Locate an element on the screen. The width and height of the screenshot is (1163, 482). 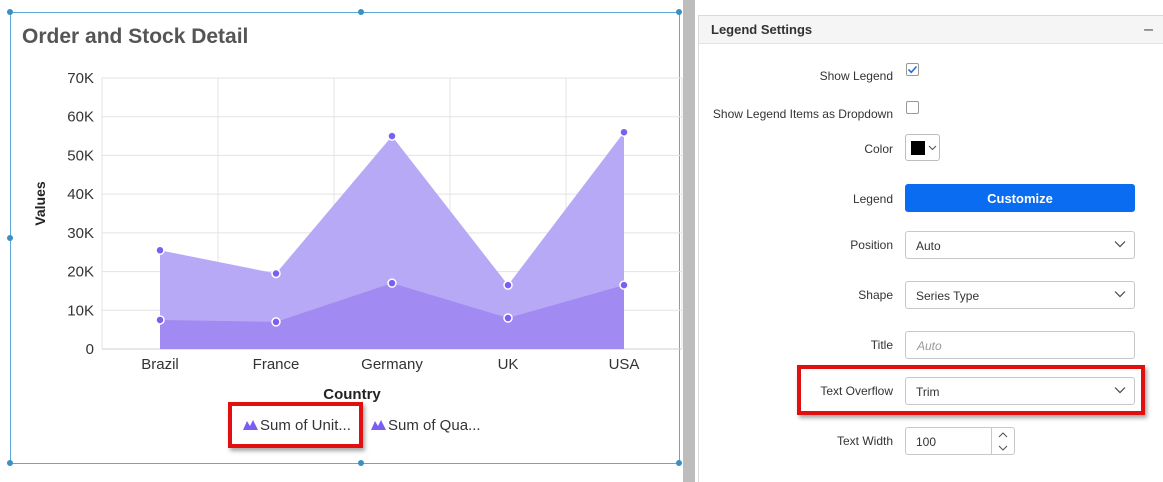
color-swatch is located at coordinates (918, 148).